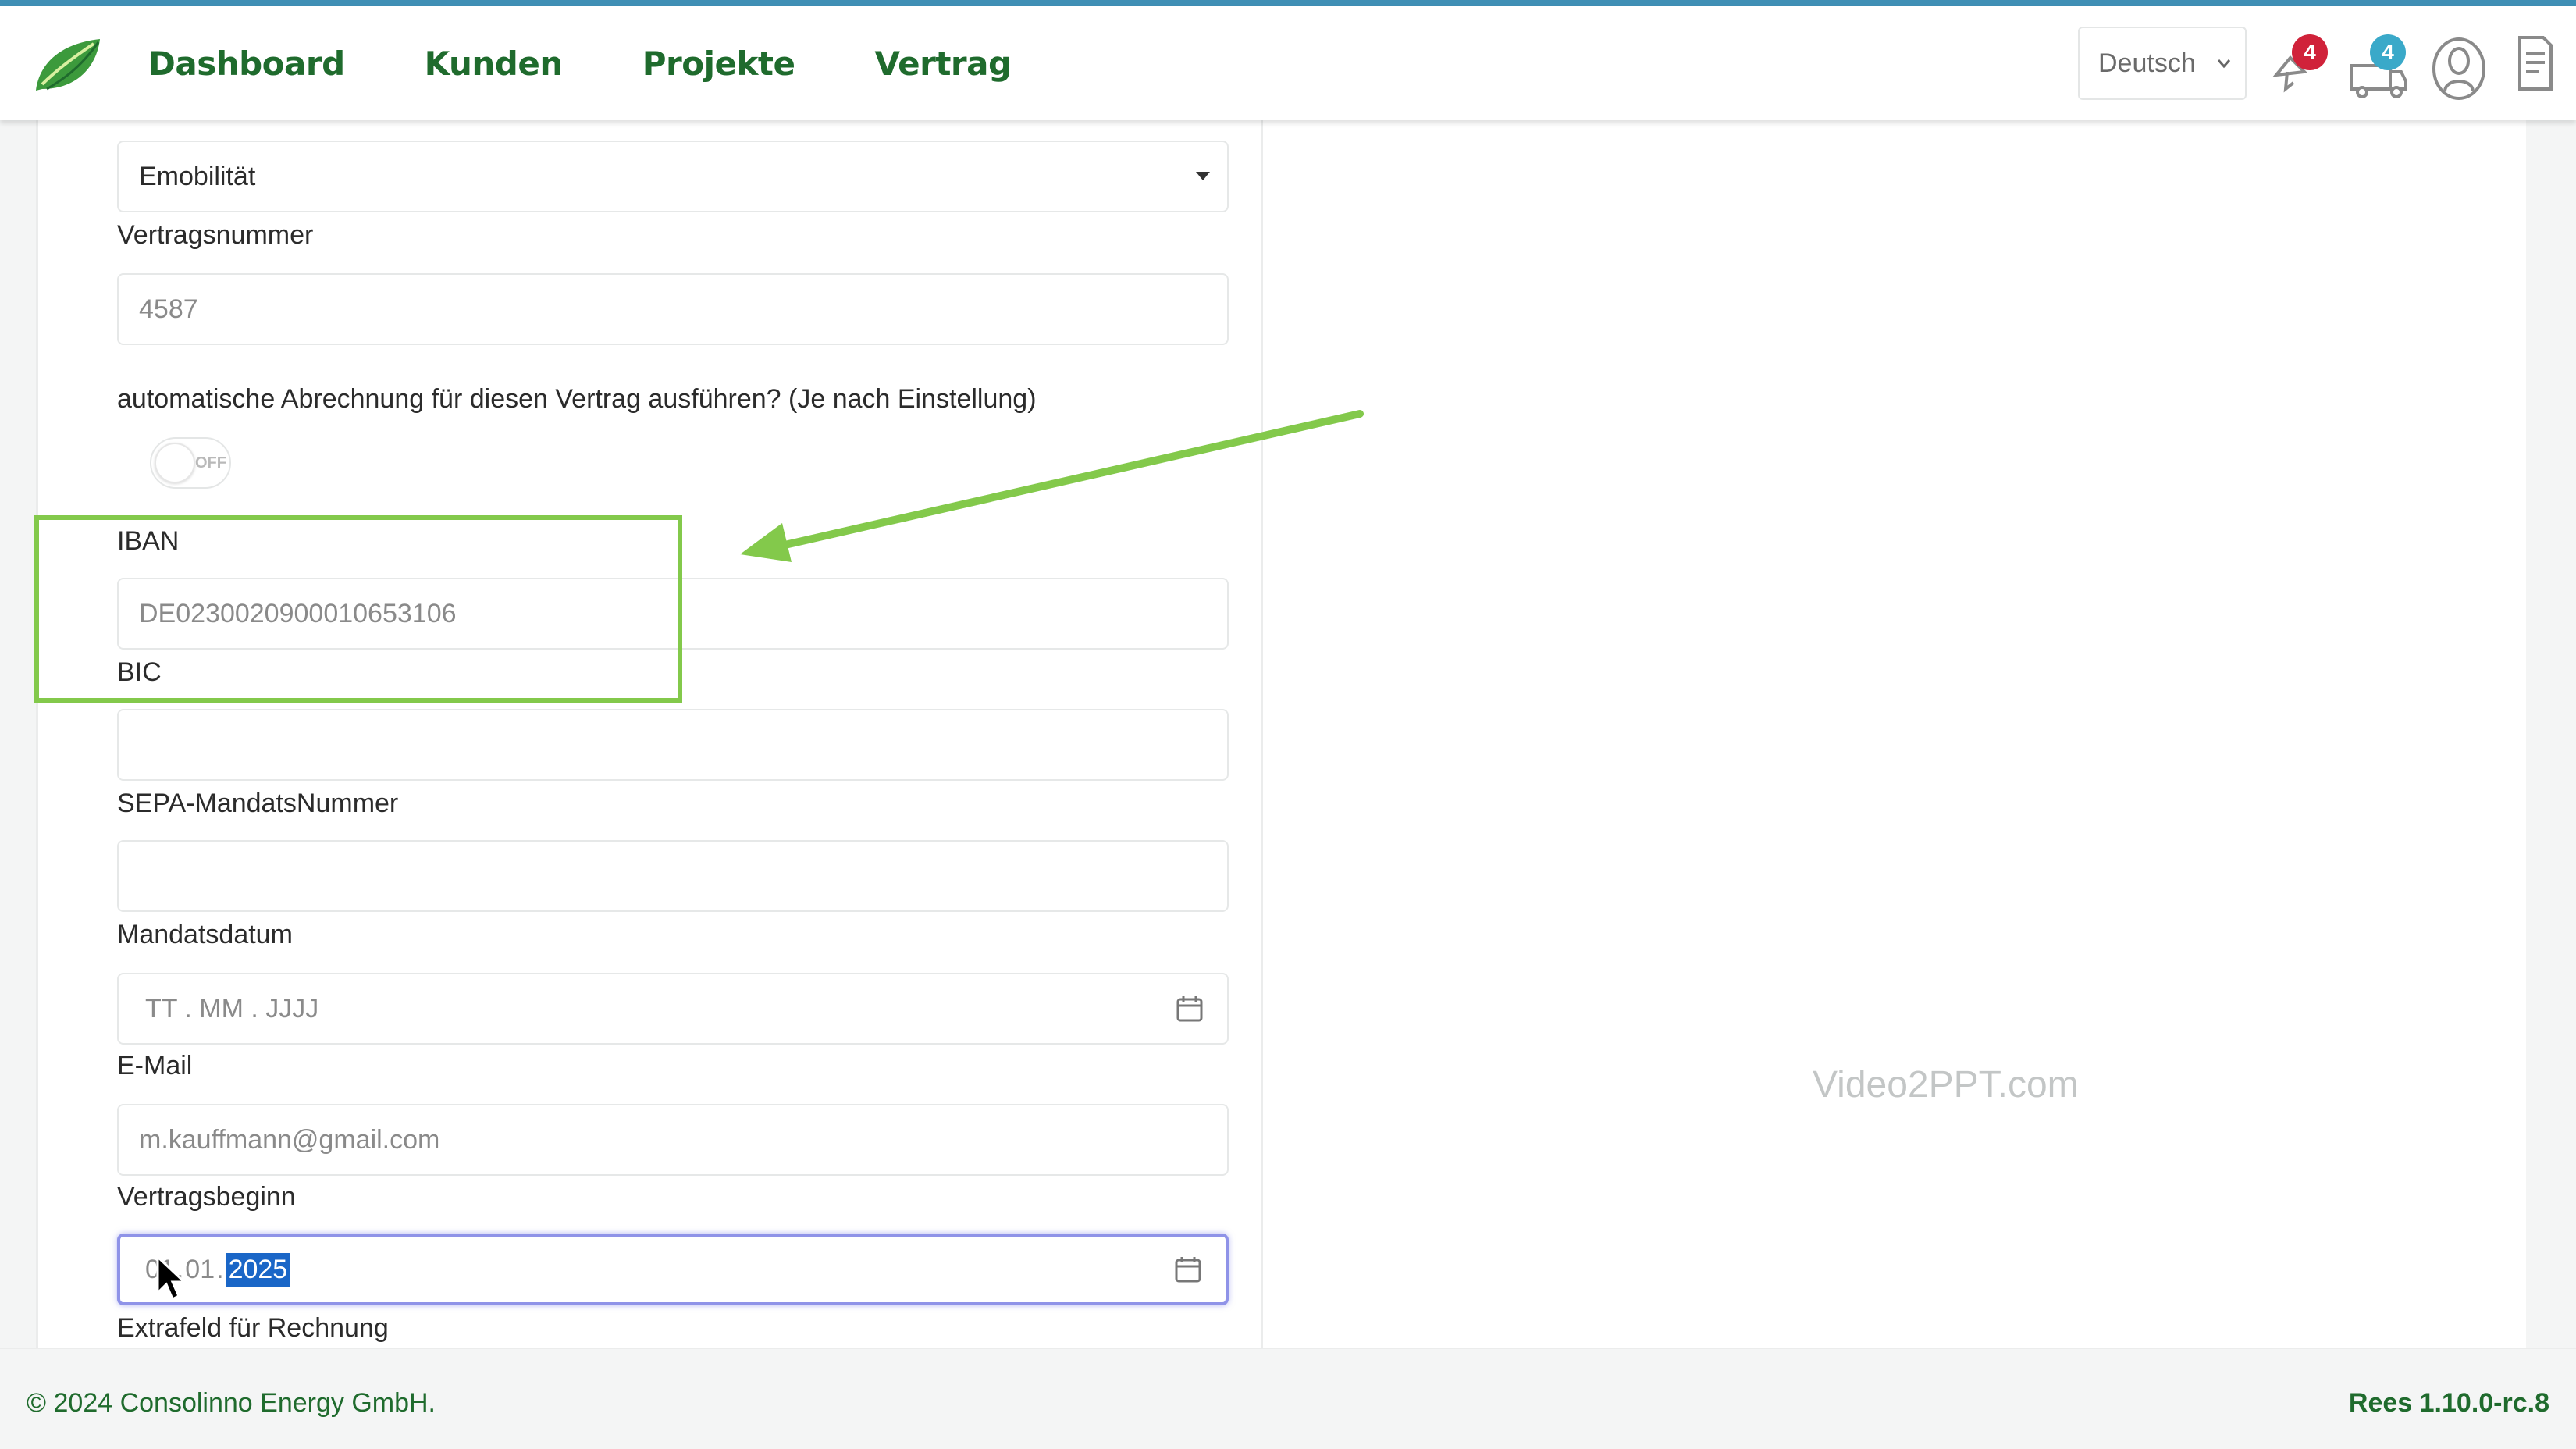 This screenshot has width=2576, height=1449. I want to click on auto-billing-toggle: OFF, so click(190, 463).